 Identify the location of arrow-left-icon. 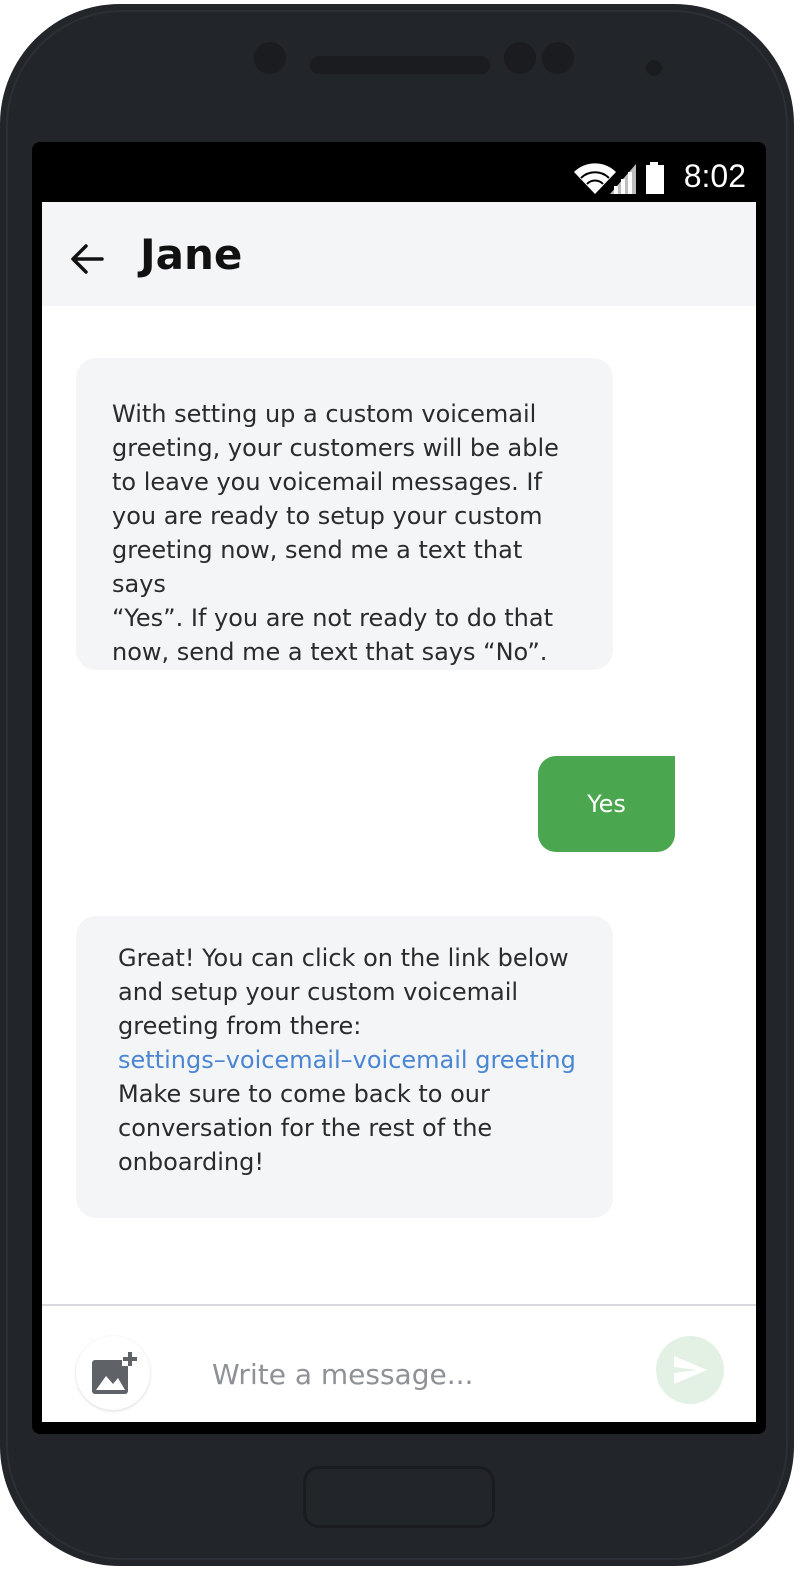
(87, 259).